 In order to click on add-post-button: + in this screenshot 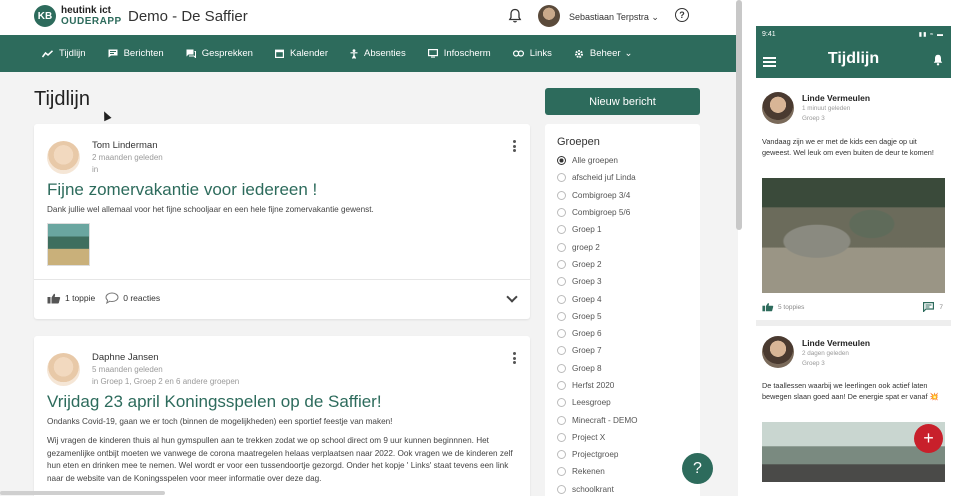, I will do `click(928, 438)`.